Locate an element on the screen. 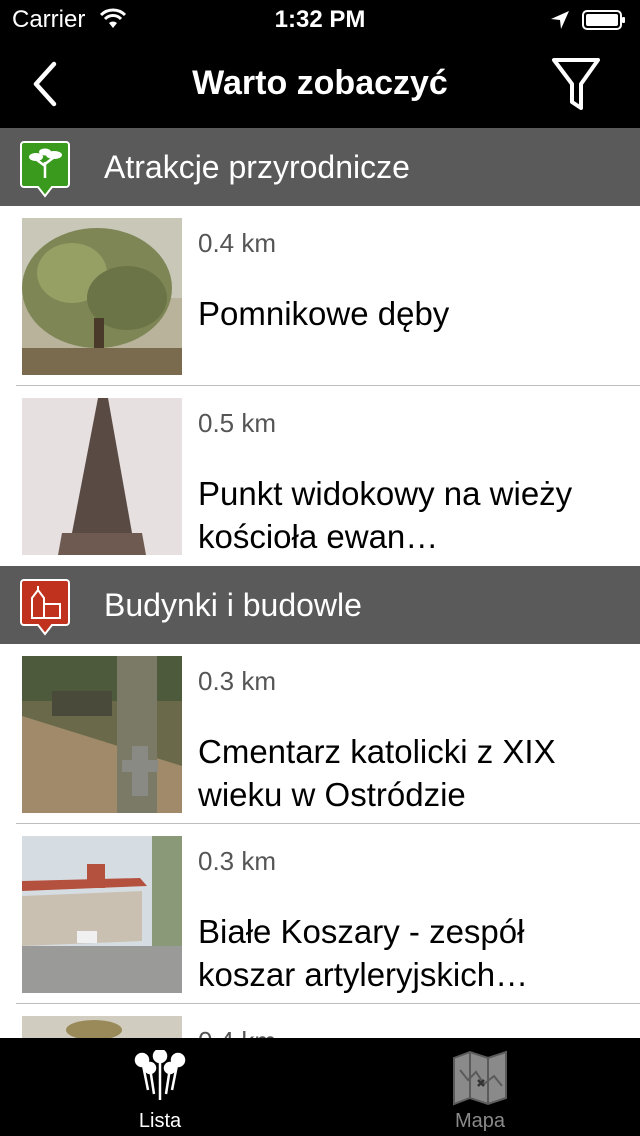 Image resolution: width=640 pixels, height=1136 pixels. filter-funnel-icon is located at coordinates (576, 84).